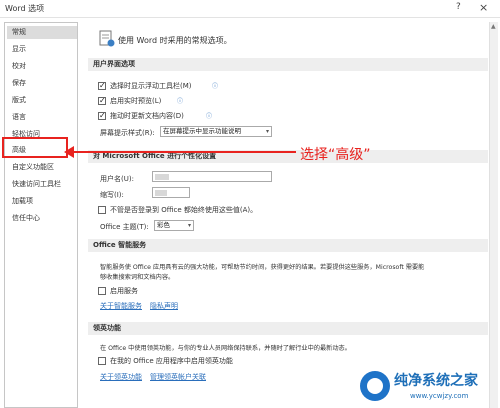 The image size is (500, 408). What do you see at coordinates (35, 147) in the screenshot?
I see `advanced-highlight-box` at bounding box center [35, 147].